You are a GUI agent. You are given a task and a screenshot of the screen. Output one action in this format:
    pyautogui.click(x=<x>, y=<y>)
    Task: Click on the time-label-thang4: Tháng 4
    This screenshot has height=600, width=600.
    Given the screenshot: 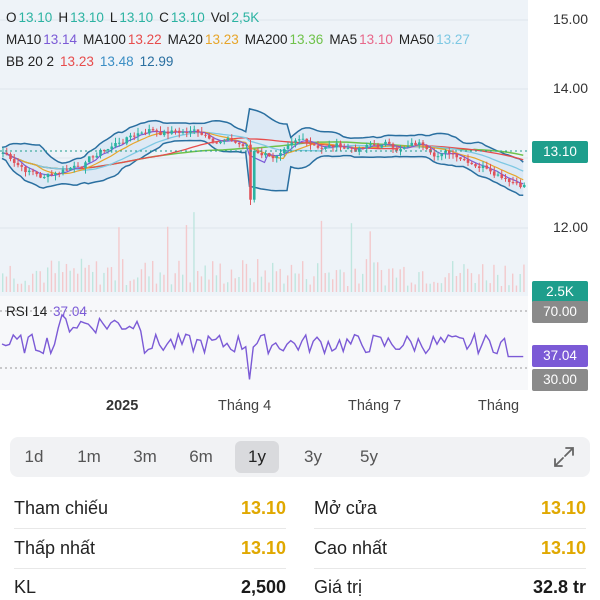 What is the action you would take?
    pyautogui.click(x=245, y=406)
    